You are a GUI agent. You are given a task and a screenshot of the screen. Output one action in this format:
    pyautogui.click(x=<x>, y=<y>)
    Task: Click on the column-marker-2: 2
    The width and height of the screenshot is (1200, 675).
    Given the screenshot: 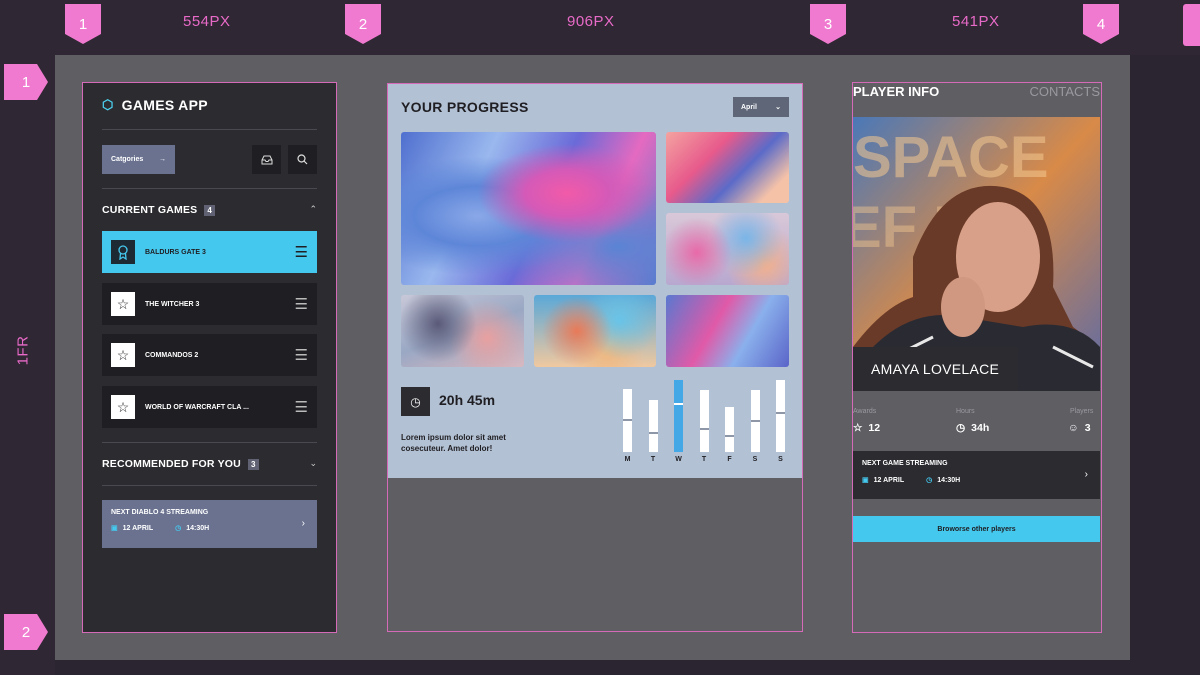 What is the action you would take?
    pyautogui.click(x=363, y=24)
    